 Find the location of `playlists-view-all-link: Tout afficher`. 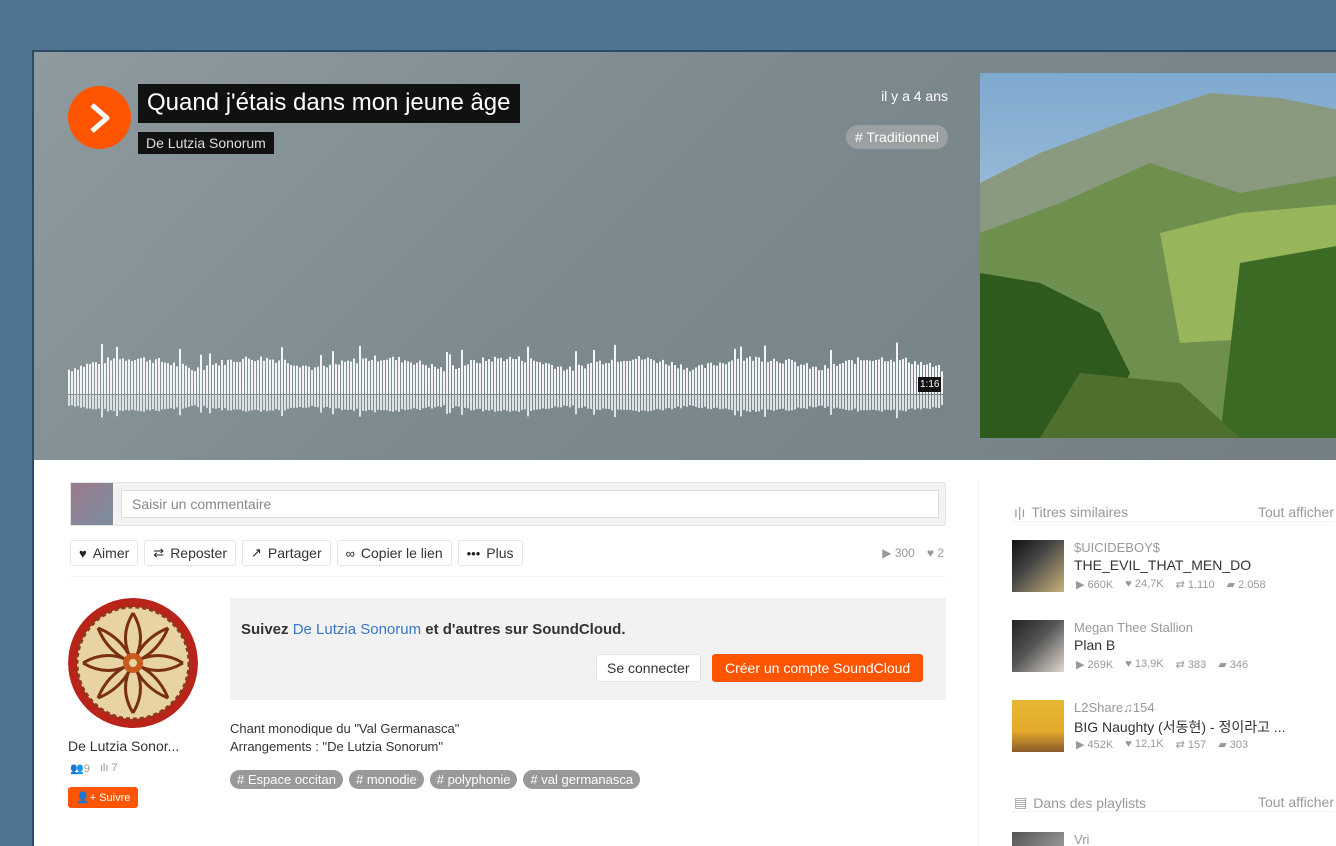

playlists-view-all-link: Tout afficher is located at coordinates (1296, 802).